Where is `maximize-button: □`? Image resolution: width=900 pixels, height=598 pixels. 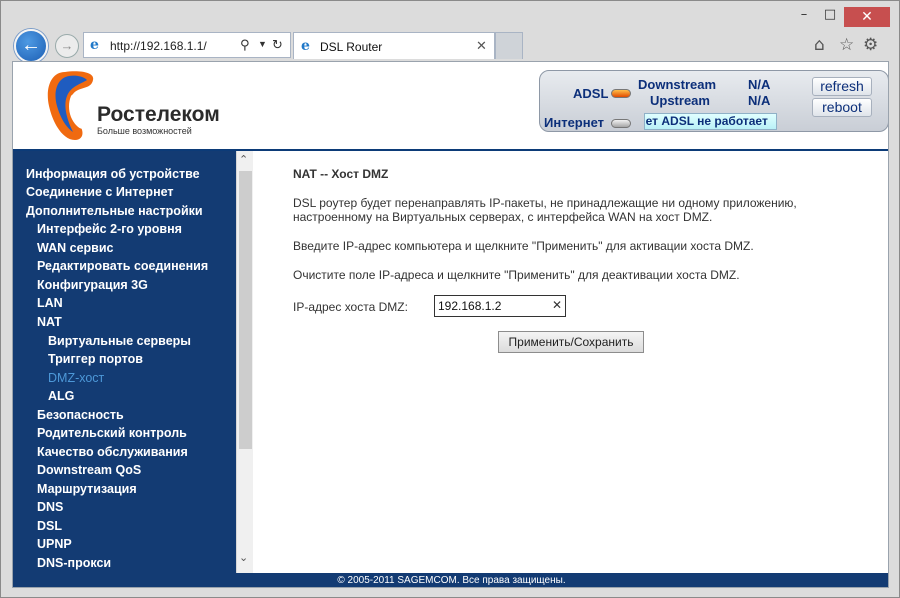 maximize-button: □ is located at coordinates (830, 16).